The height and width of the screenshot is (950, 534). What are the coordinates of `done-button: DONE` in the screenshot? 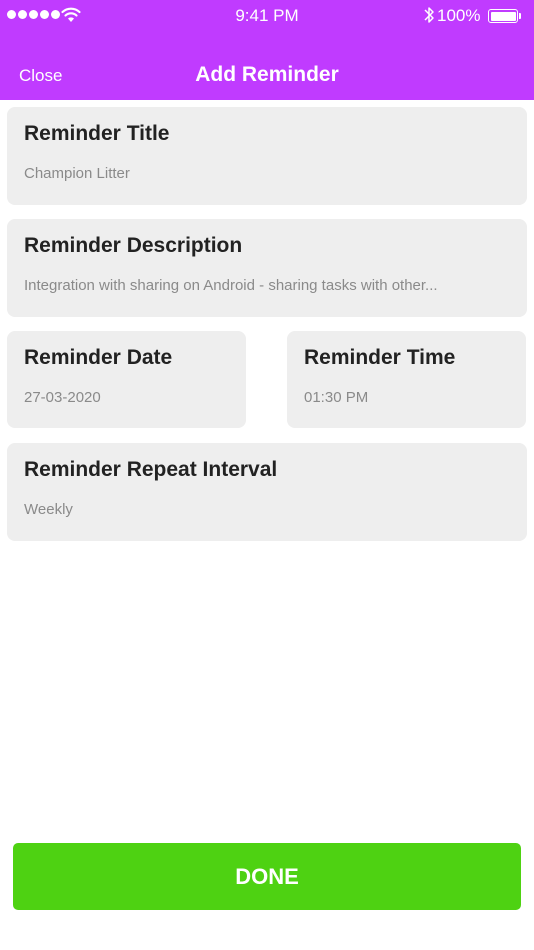 It's located at (267, 876).